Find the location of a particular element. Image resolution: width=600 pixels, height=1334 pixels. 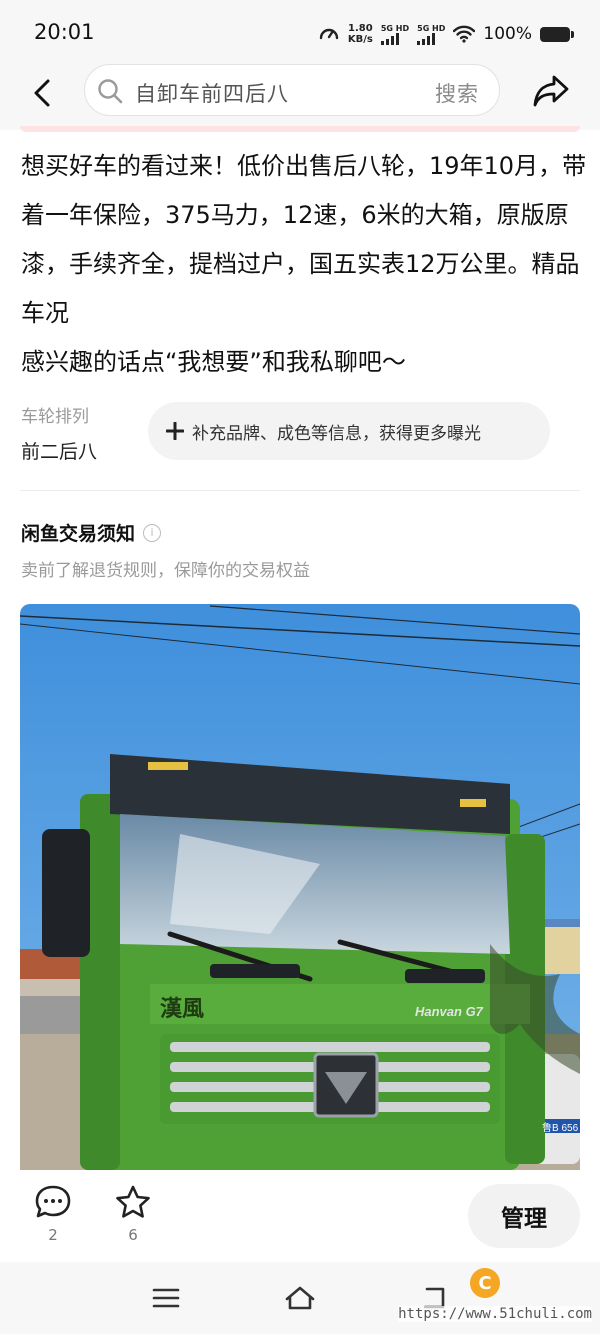

description-call-to-action: 感兴趣的话点“我想要”和我私聊吧～ is located at coordinates (213, 362).